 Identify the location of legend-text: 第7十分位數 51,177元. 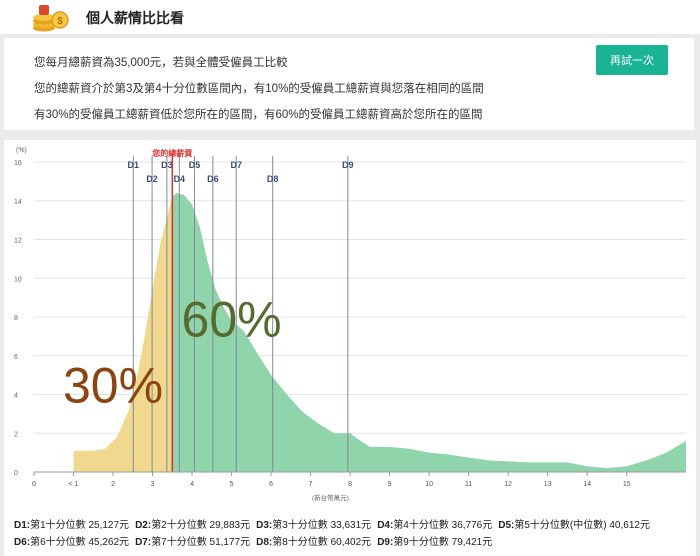
(201, 542).